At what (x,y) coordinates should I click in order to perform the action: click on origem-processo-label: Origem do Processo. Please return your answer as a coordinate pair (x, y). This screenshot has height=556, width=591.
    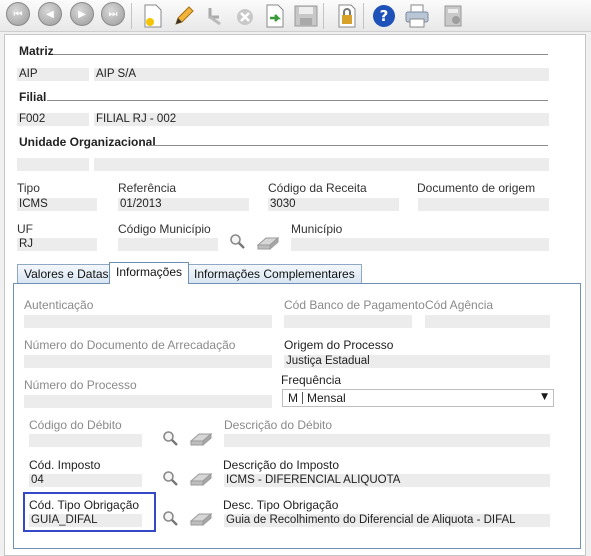
    Looking at the image, I should click on (339, 345).